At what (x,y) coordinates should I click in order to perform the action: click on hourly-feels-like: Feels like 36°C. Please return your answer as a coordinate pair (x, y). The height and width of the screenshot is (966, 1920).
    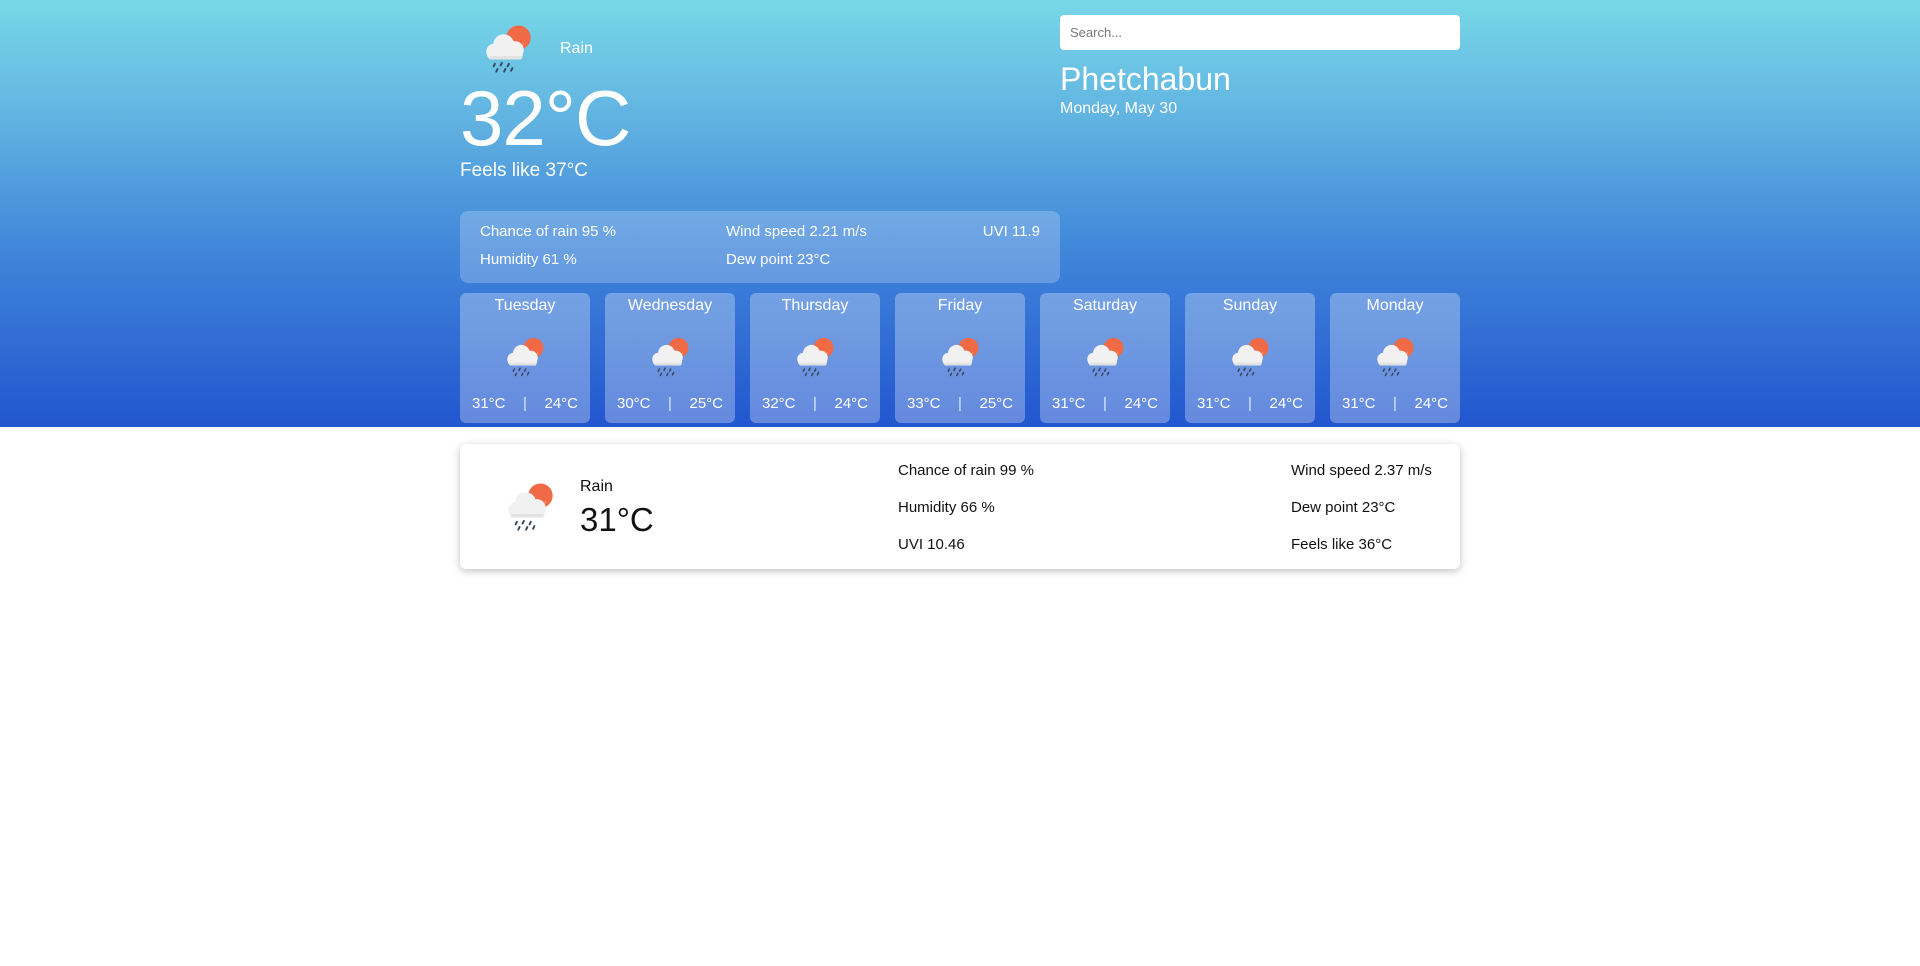
    Looking at the image, I should click on (1342, 544).